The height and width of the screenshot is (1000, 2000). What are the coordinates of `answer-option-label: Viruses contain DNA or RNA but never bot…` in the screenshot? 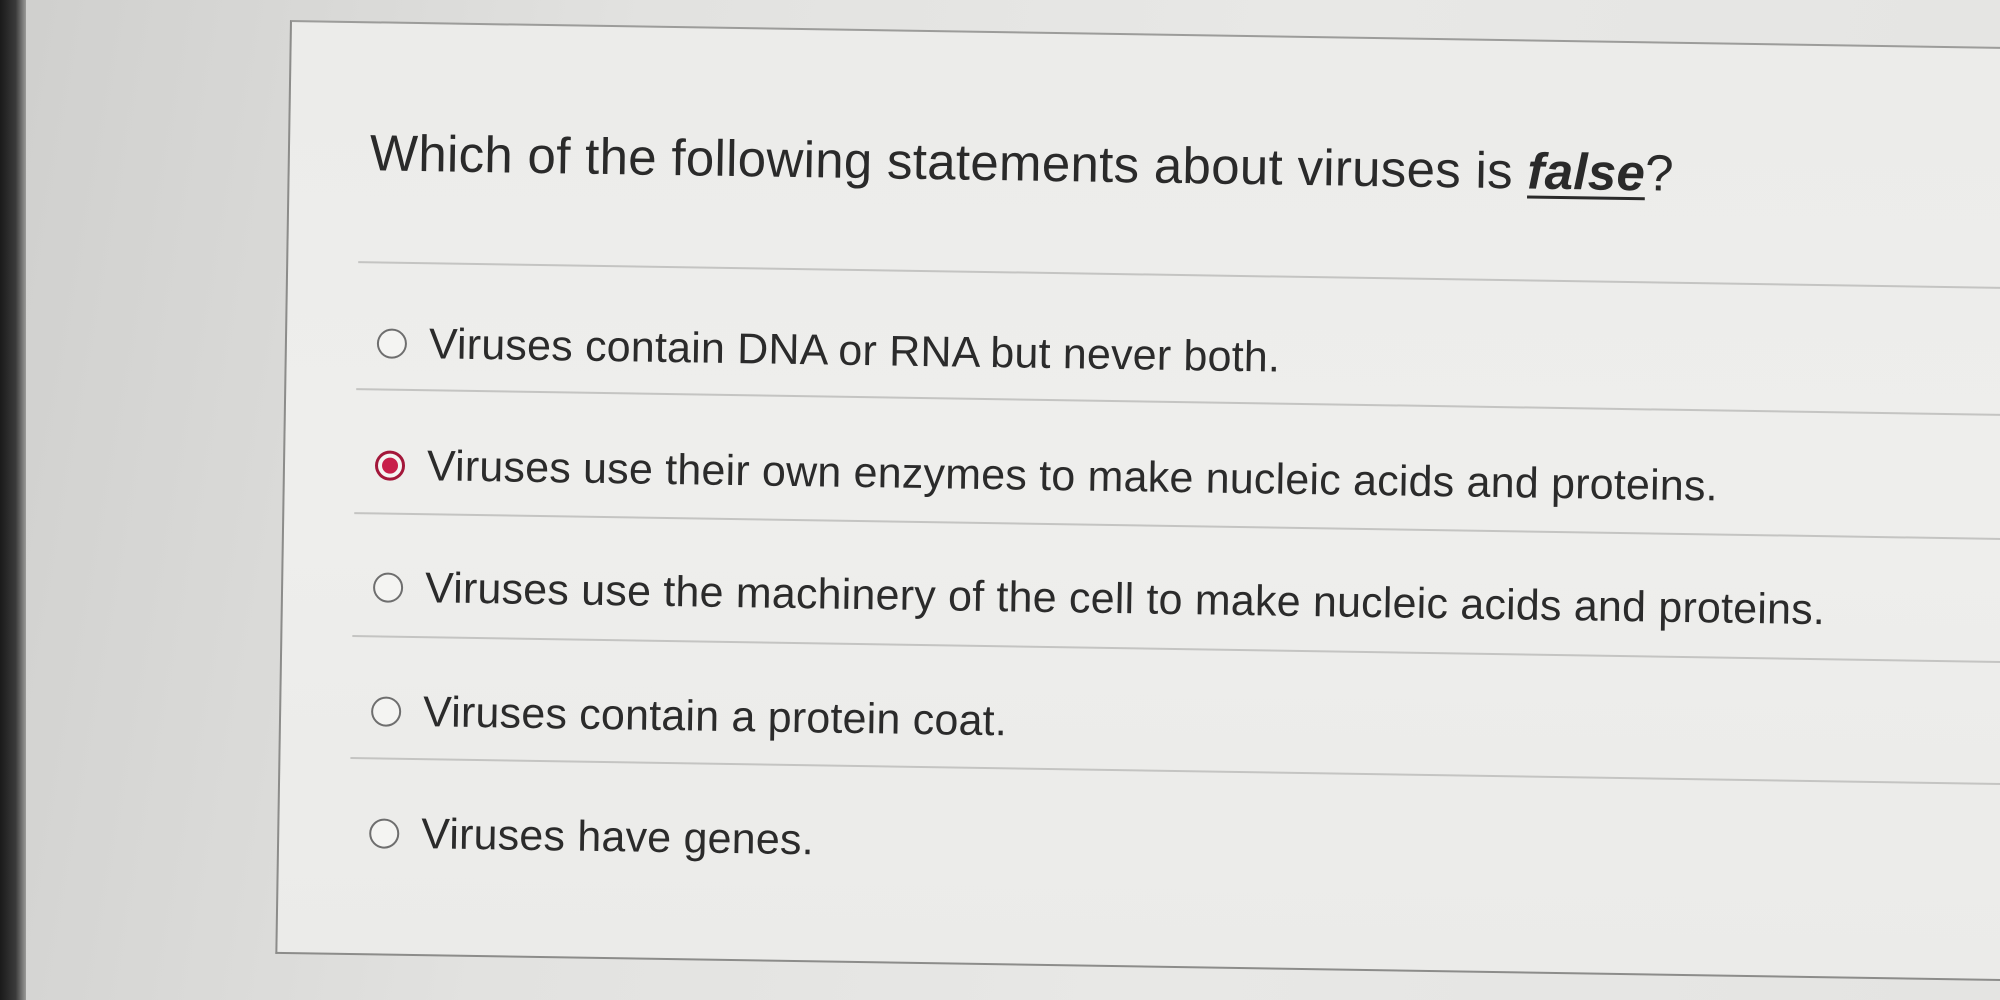 It's located at (854, 350).